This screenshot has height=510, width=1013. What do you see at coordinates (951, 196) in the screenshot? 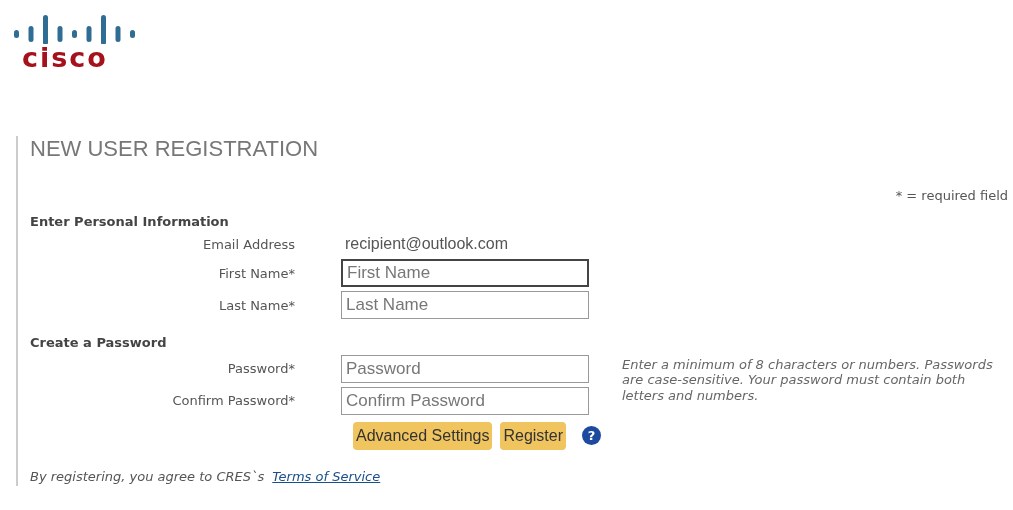
I see `required-note: * = required field` at bounding box center [951, 196].